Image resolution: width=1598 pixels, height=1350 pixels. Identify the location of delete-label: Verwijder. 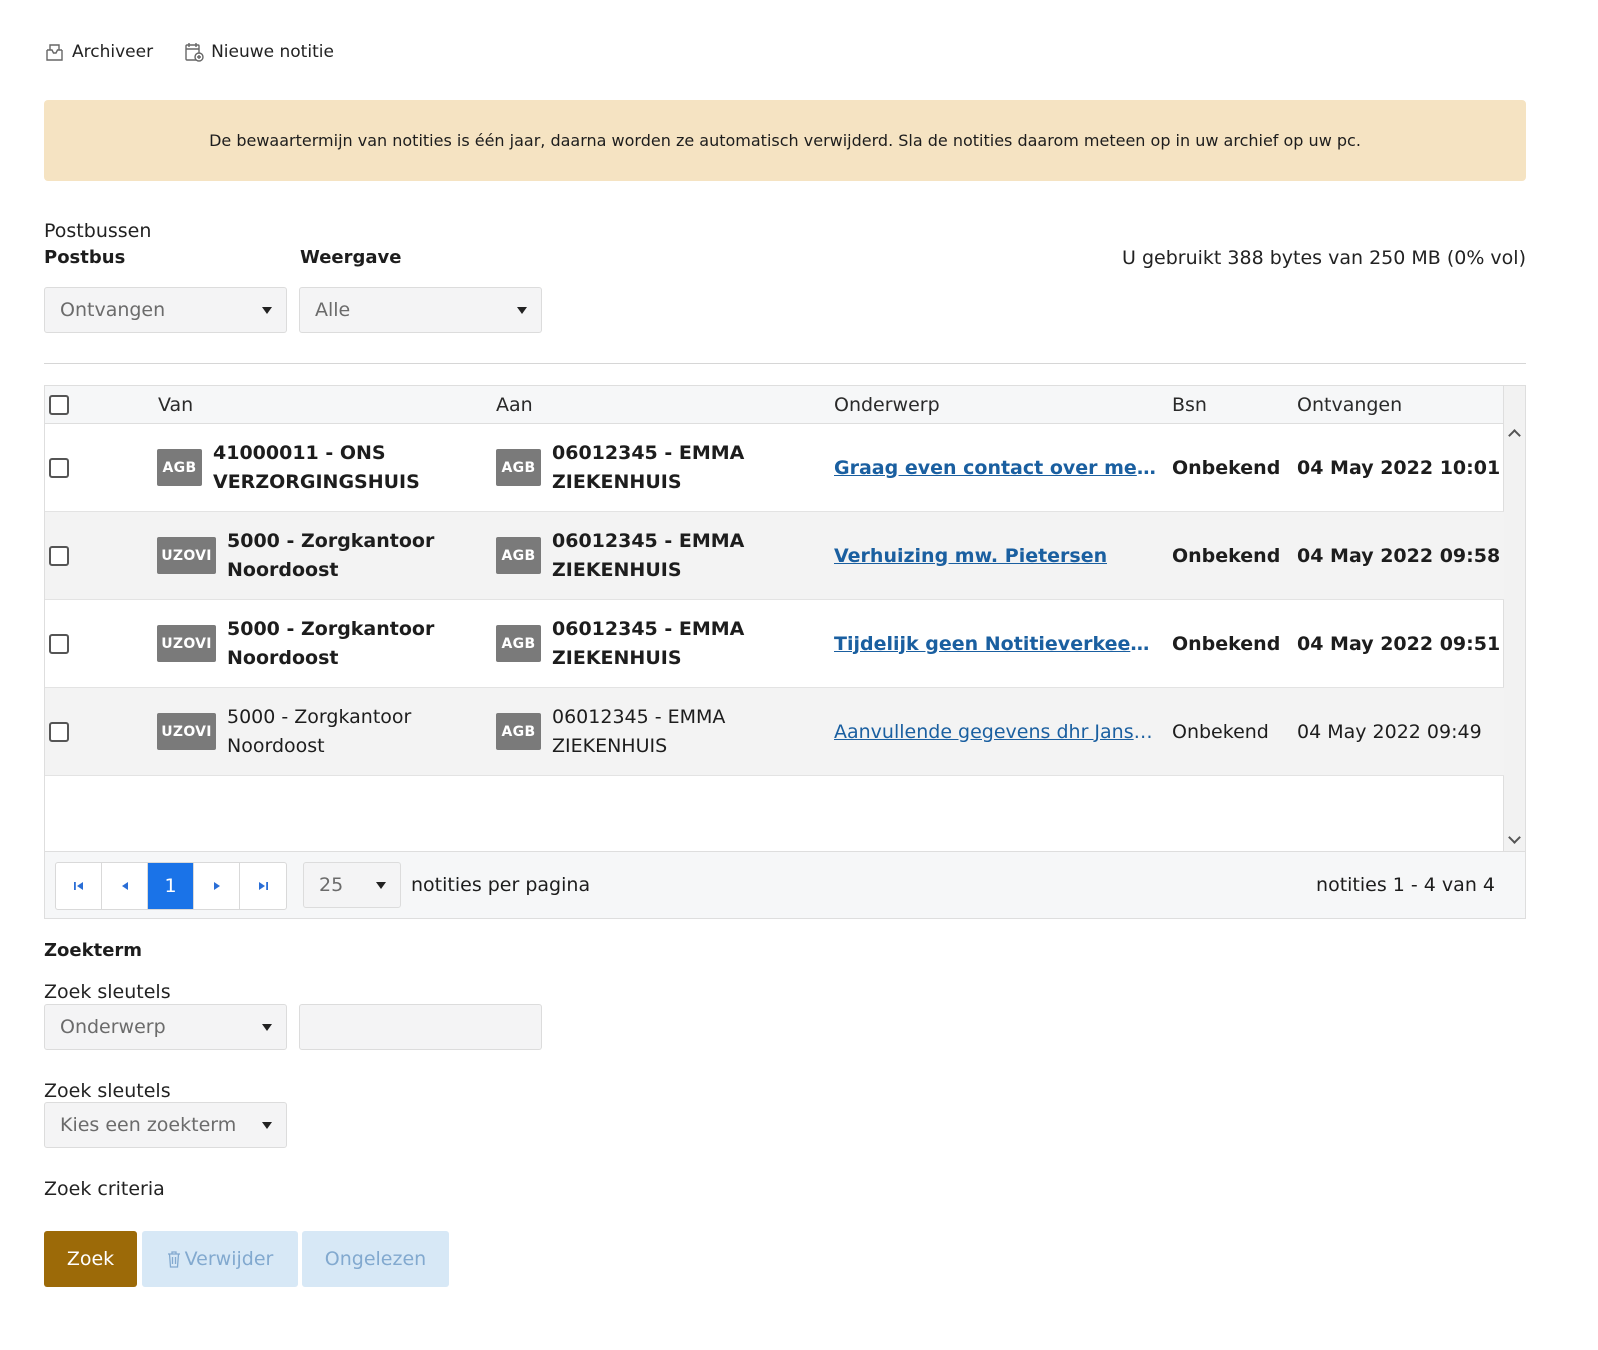
(229, 1259).